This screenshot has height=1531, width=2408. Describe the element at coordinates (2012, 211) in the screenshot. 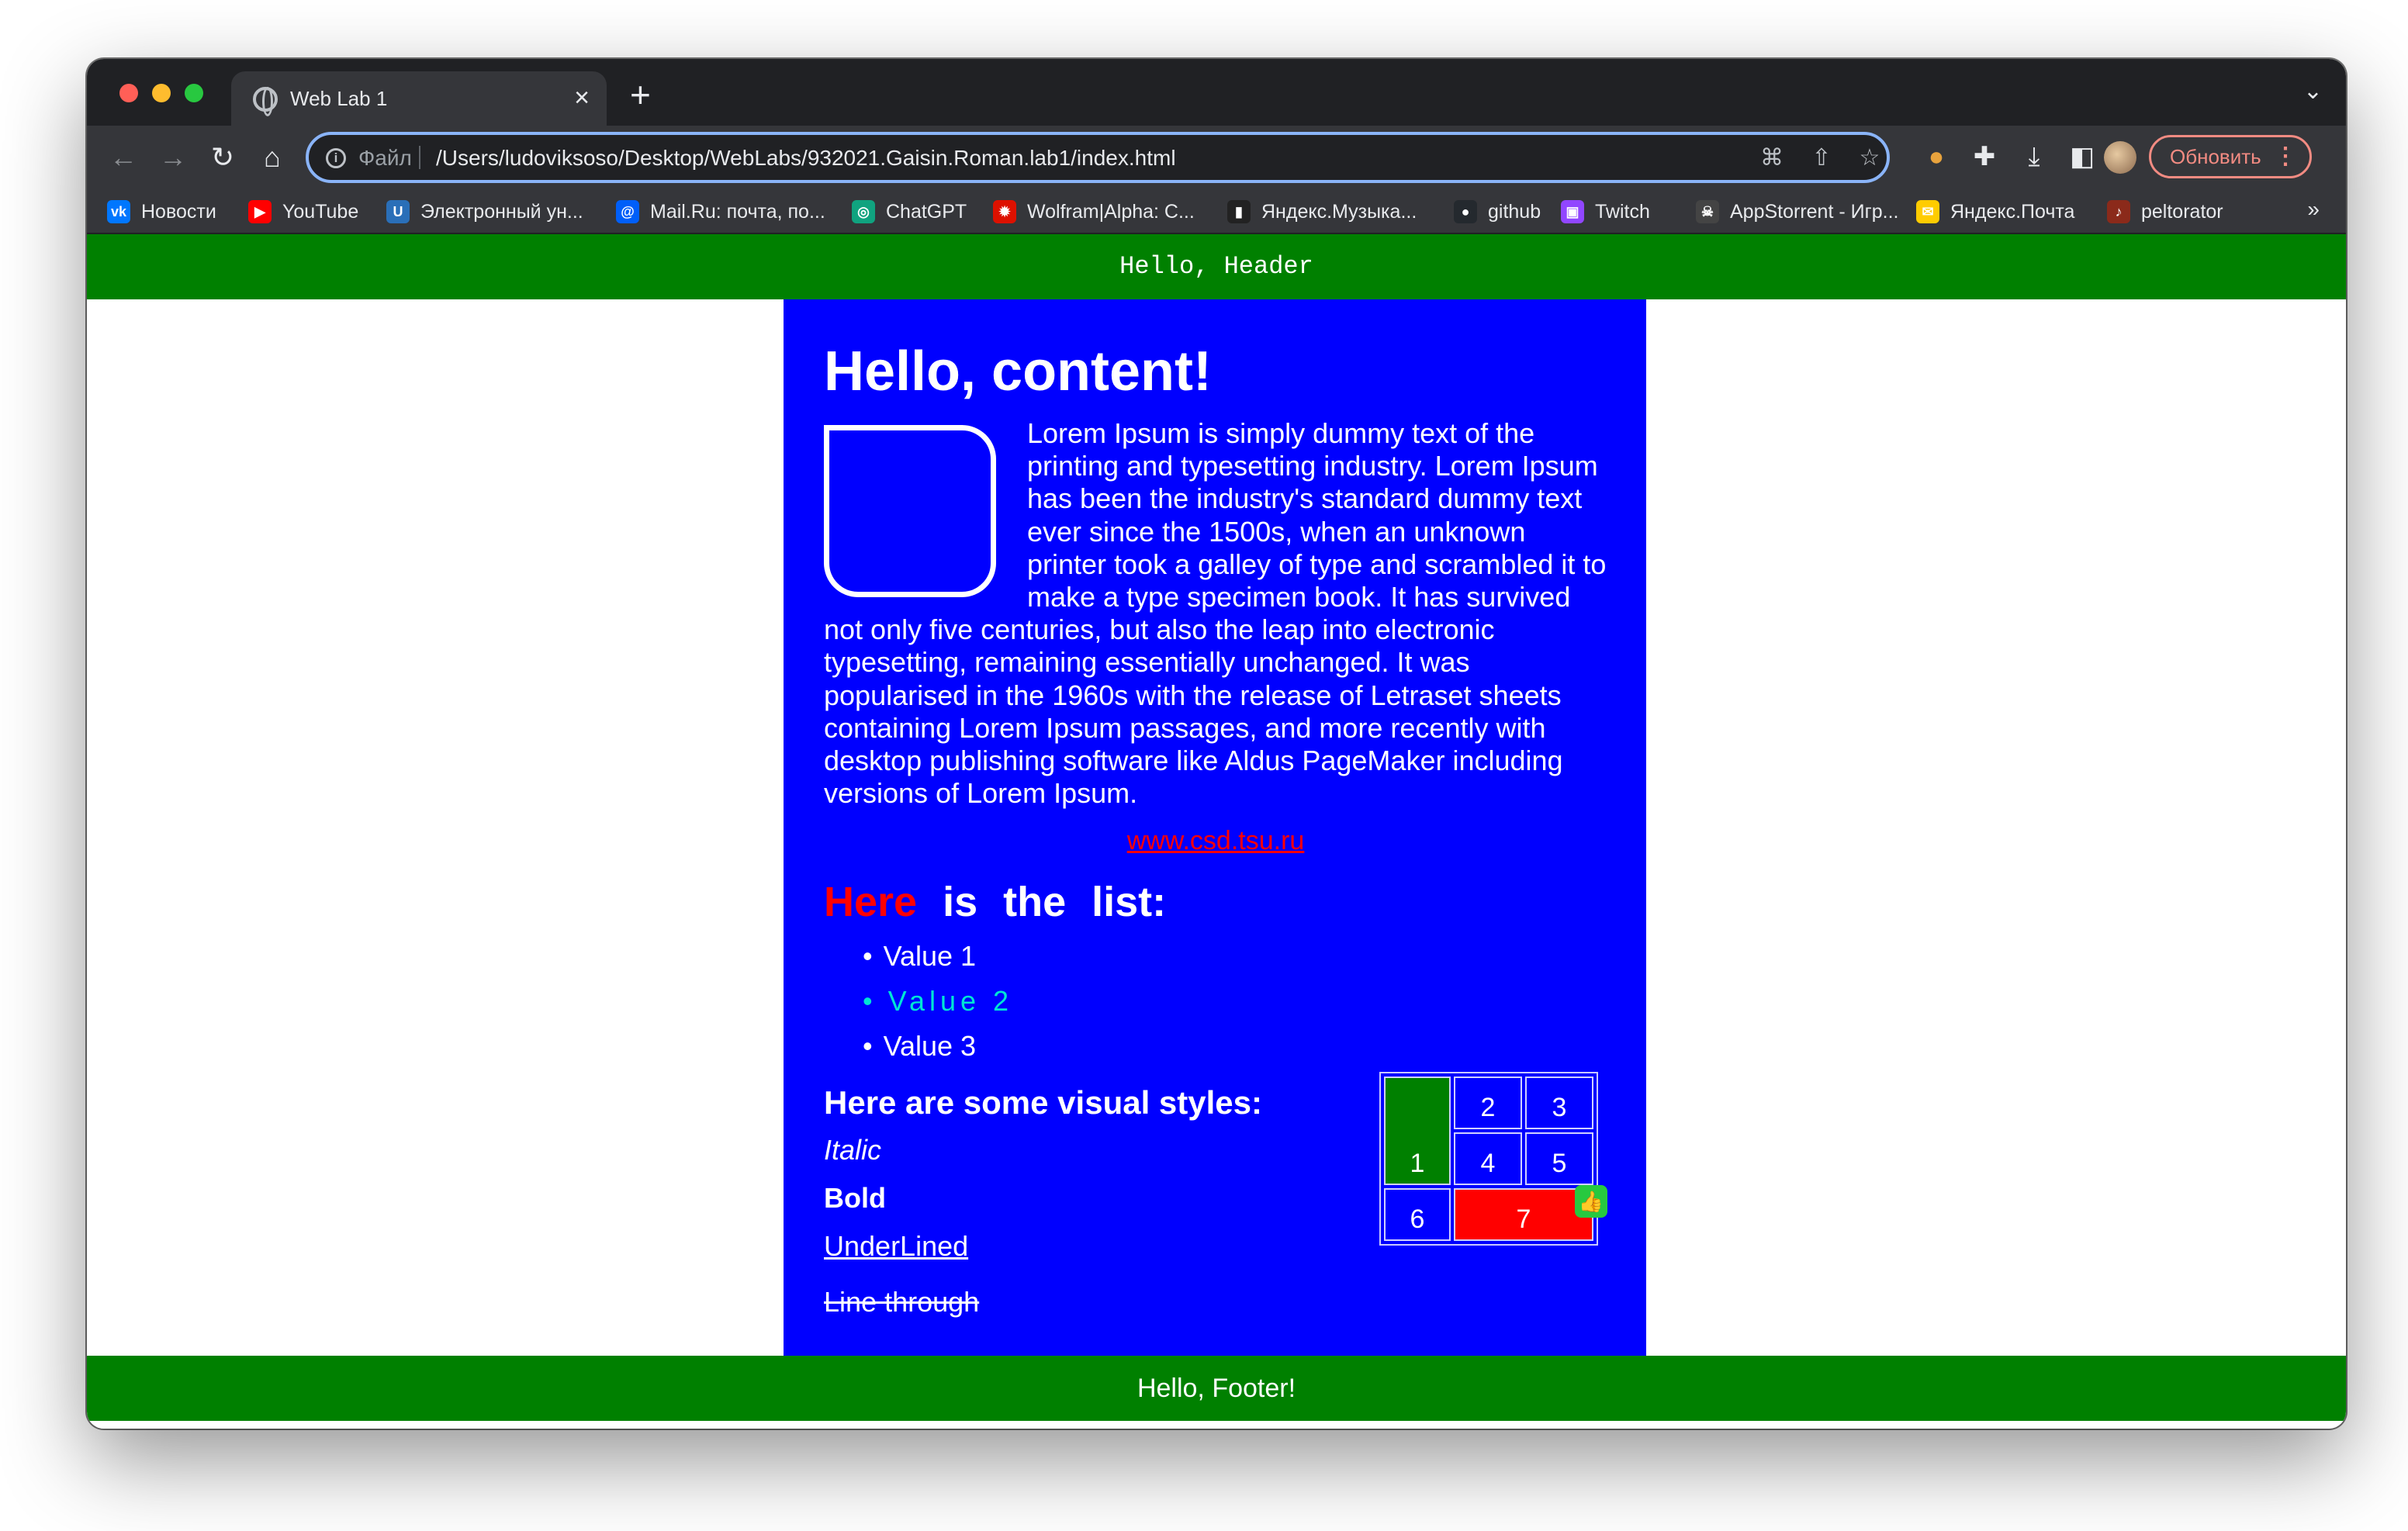

I see `bookmark-label: Яндекс.Почта` at that location.